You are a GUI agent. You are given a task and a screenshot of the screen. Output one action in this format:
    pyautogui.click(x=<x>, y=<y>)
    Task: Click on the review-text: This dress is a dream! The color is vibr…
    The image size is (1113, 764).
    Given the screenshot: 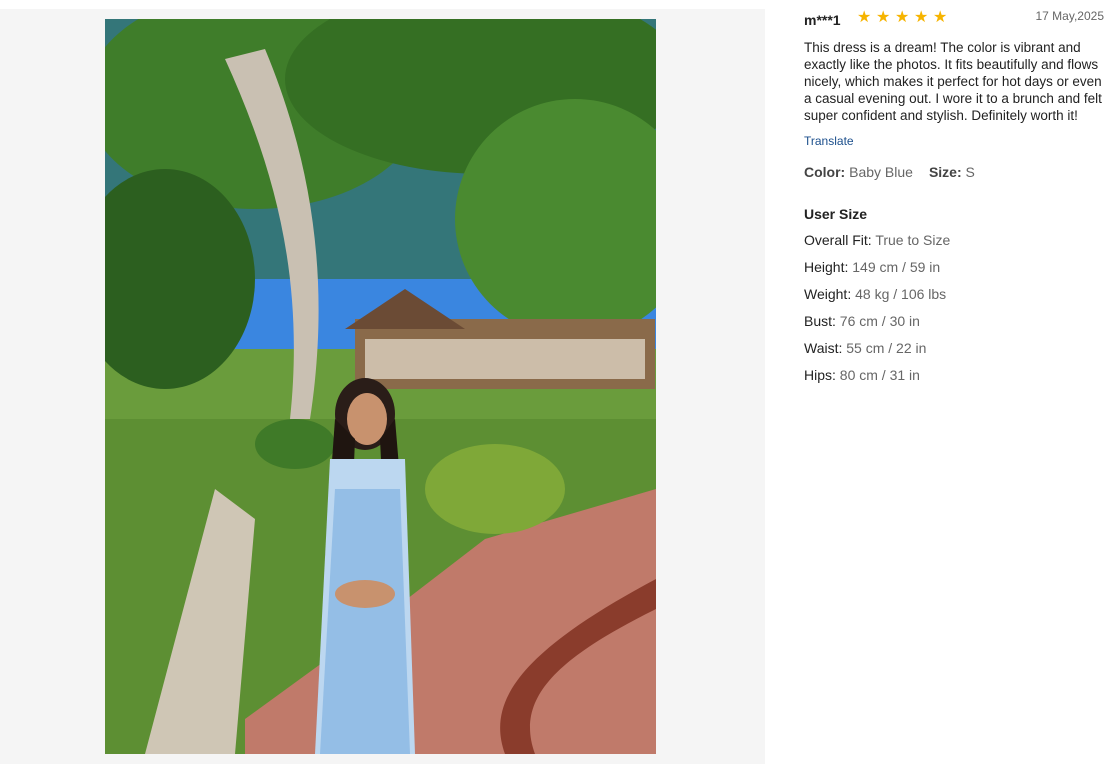 What is the action you would take?
    pyautogui.click(x=953, y=81)
    